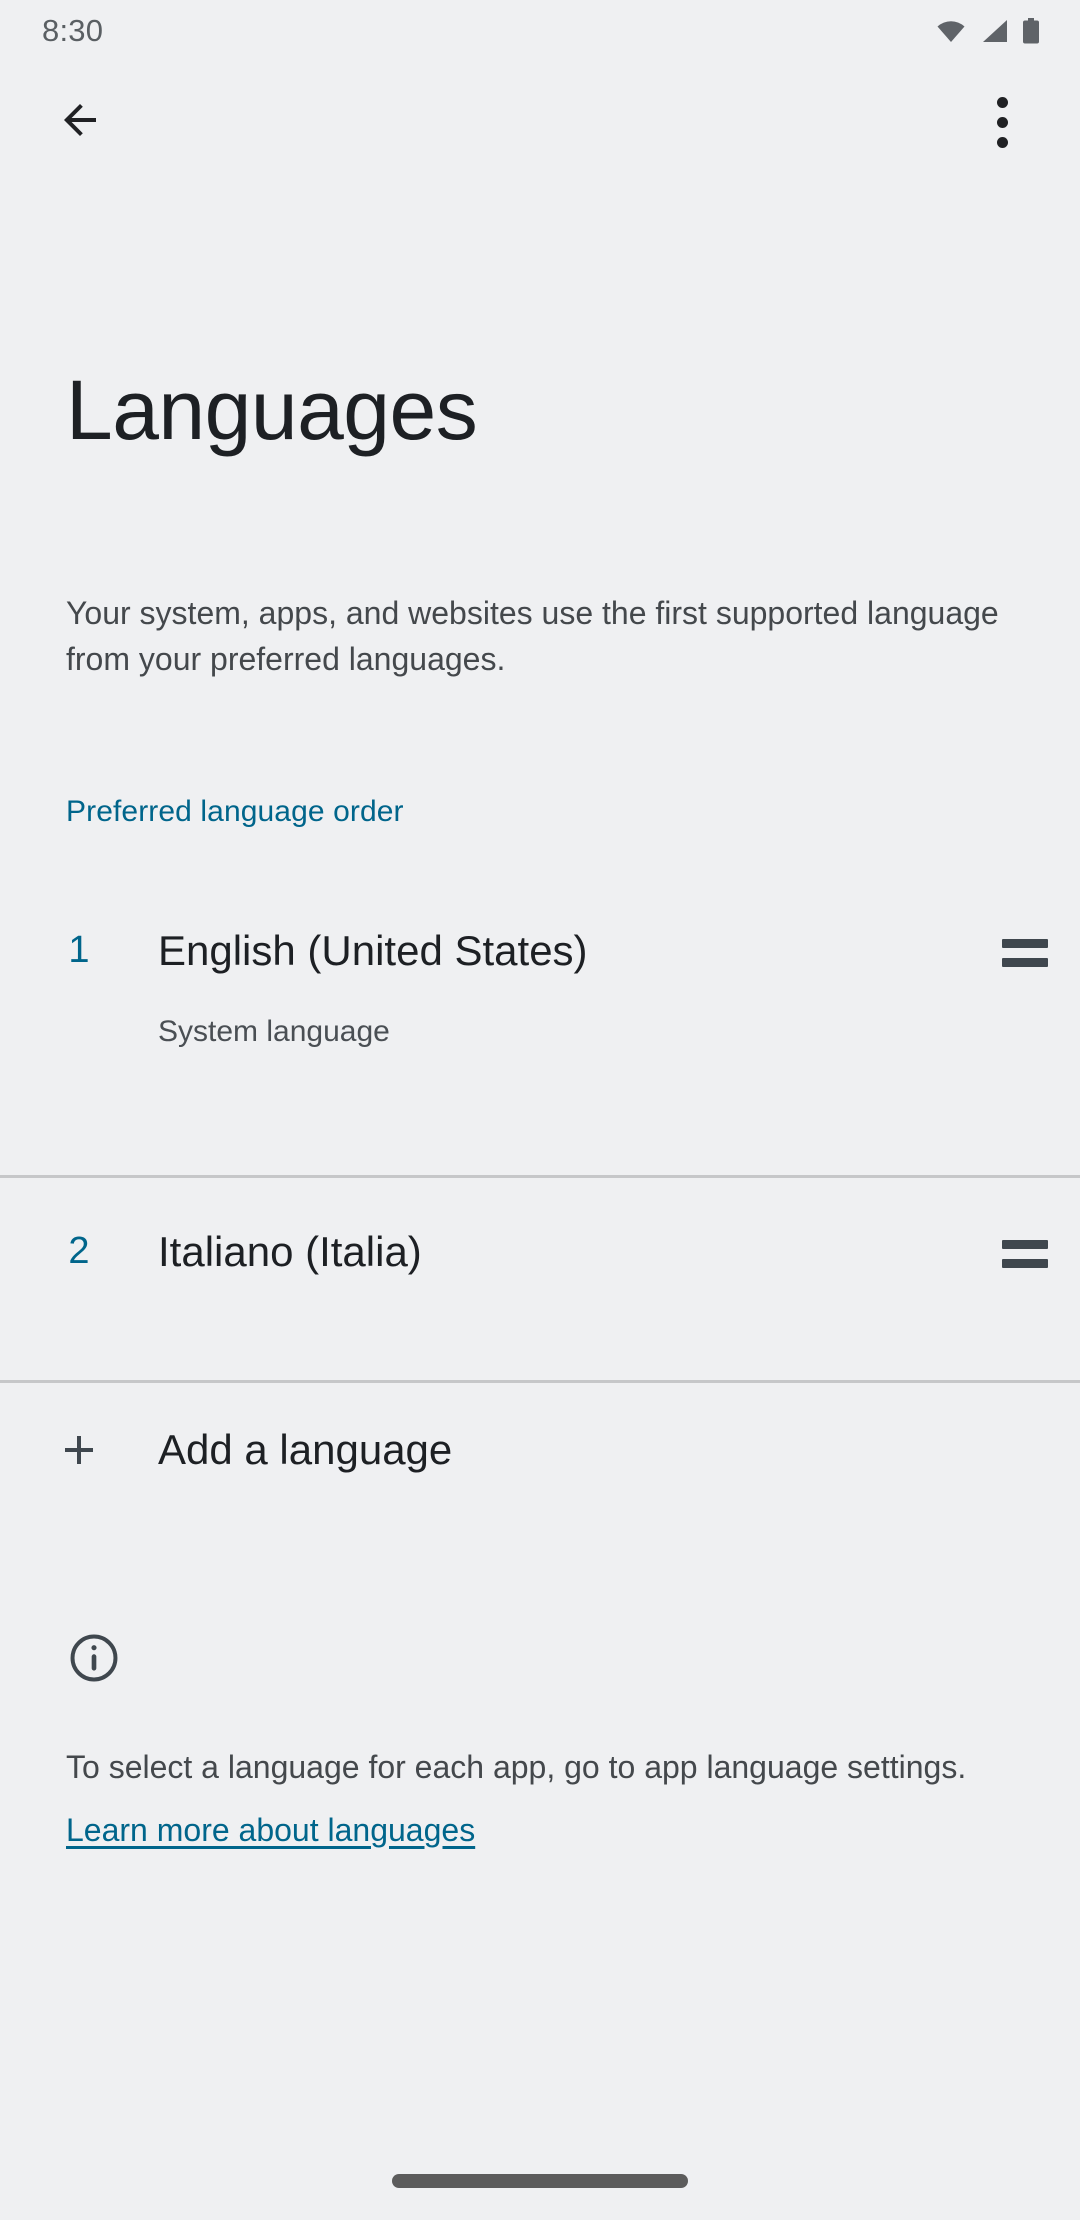 This screenshot has height=2220, width=1080. I want to click on status-icons, so click(988, 31).